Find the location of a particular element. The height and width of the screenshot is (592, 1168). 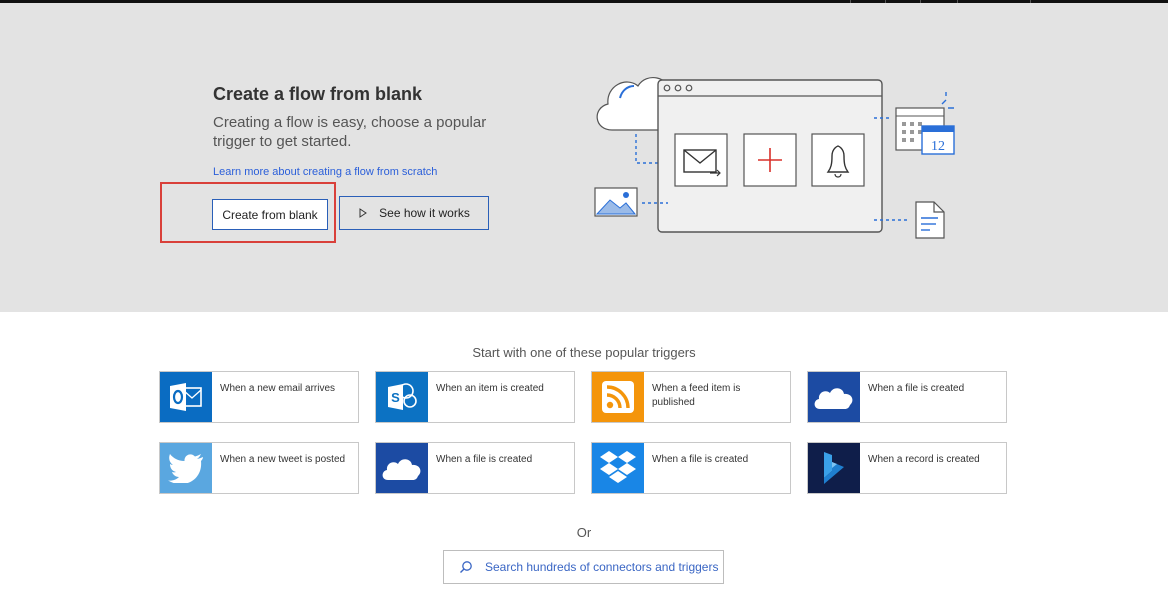

rss-icon is located at coordinates (618, 397).